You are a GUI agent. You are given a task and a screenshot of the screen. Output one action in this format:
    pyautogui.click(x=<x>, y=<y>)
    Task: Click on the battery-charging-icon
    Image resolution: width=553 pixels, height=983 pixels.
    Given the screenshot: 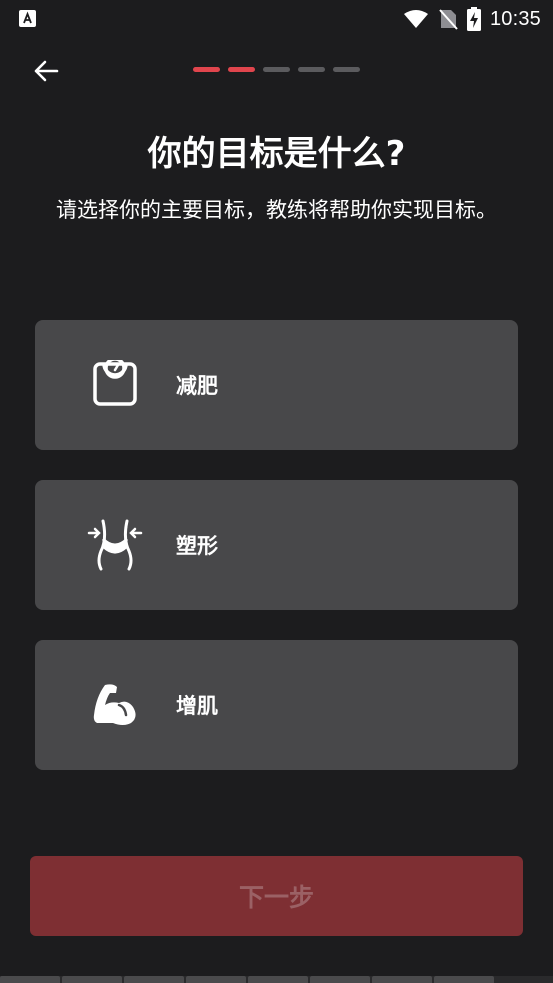 What is the action you would take?
    pyautogui.click(x=473, y=19)
    